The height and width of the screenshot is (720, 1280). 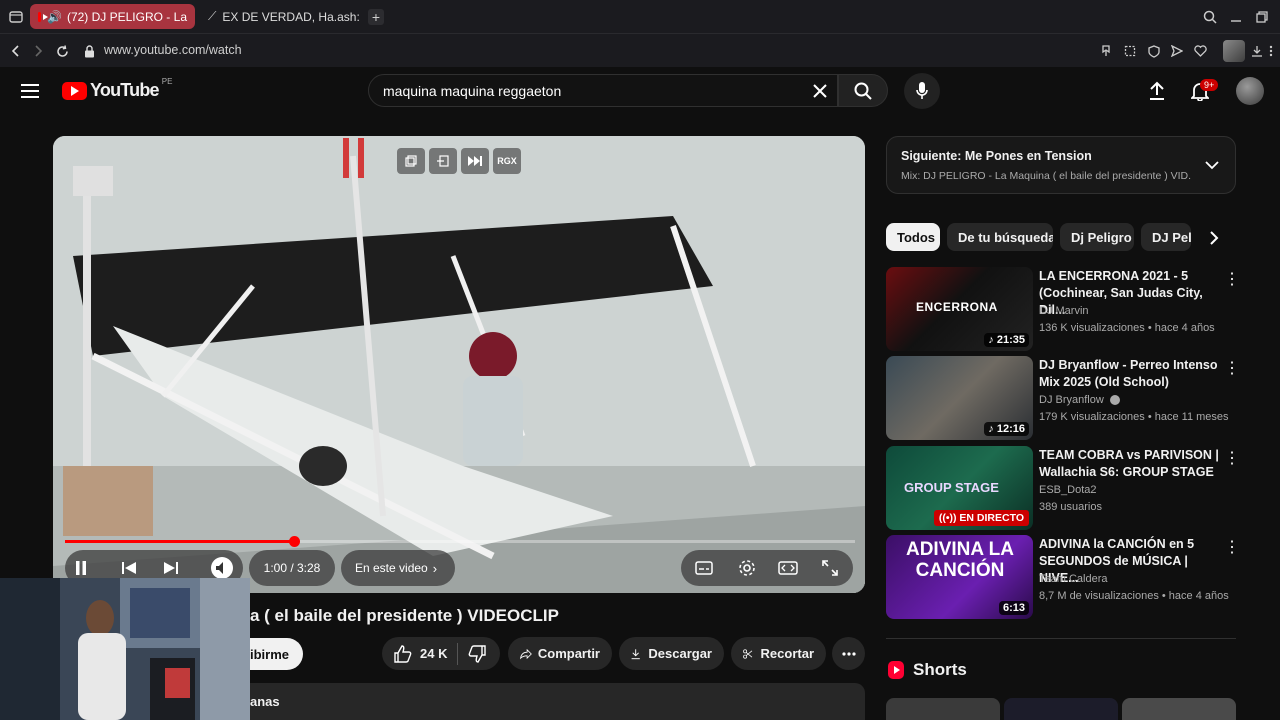 What do you see at coordinates (1106, 51) in the screenshot?
I see `extension-pin-icon` at bounding box center [1106, 51].